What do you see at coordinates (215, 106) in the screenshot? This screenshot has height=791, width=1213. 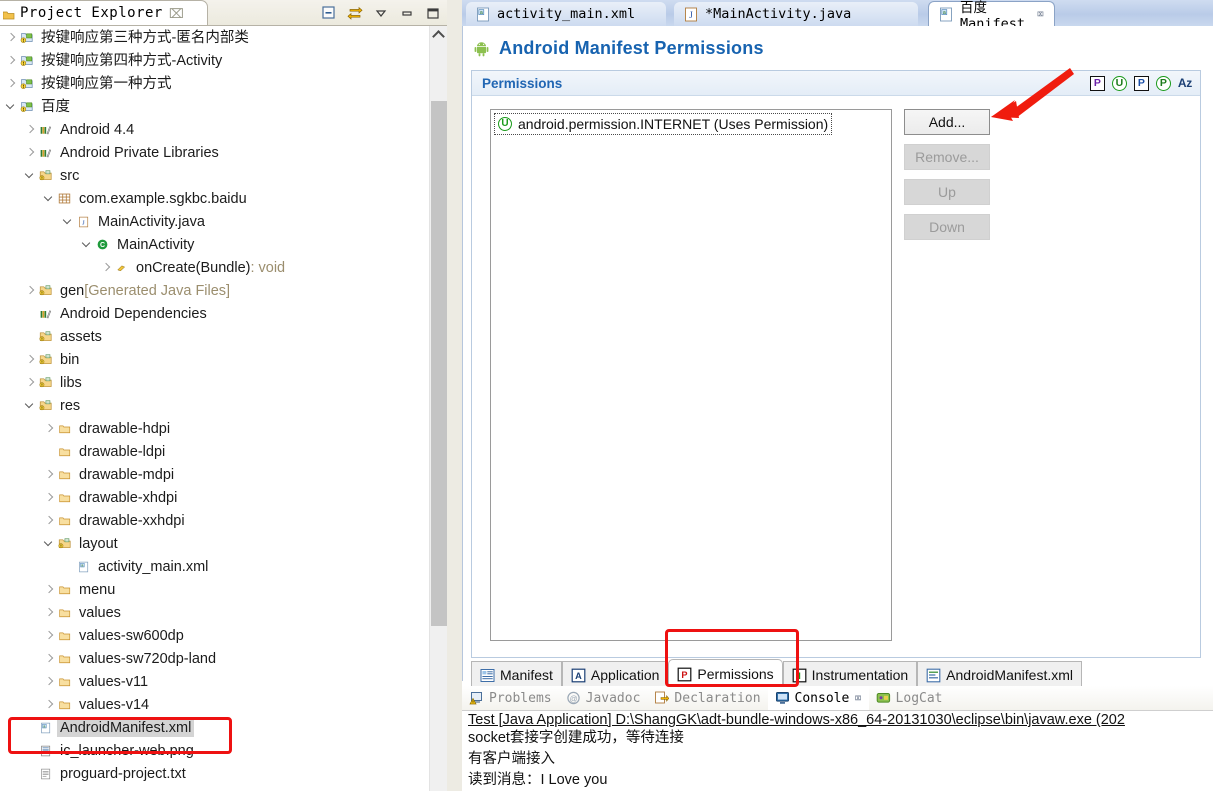 I see `tree-row: 百度` at bounding box center [215, 106].